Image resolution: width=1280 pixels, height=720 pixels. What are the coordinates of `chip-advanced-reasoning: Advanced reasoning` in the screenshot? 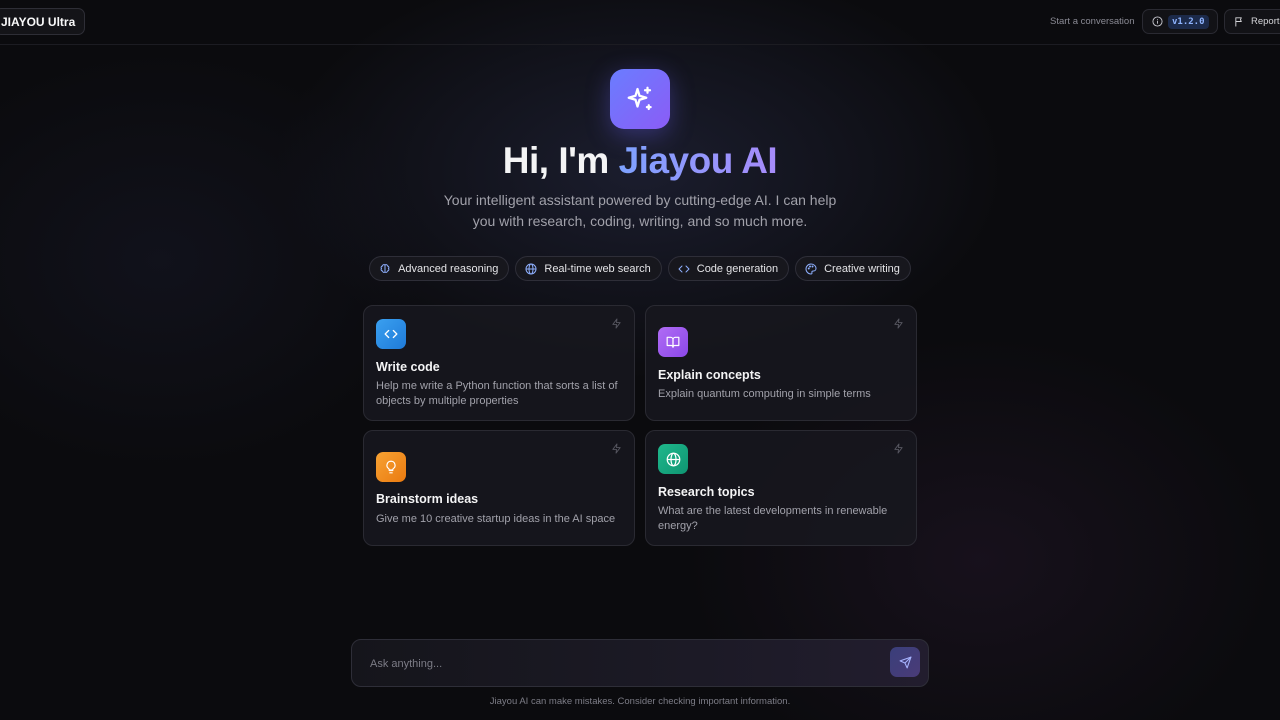 It's located at (439, 268).